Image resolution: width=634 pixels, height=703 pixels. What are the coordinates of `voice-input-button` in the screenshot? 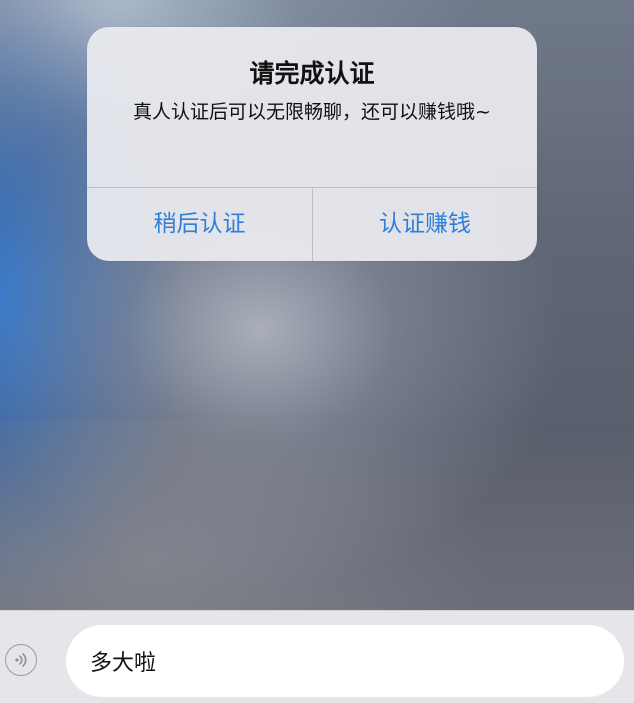 It's located at (21, 660).